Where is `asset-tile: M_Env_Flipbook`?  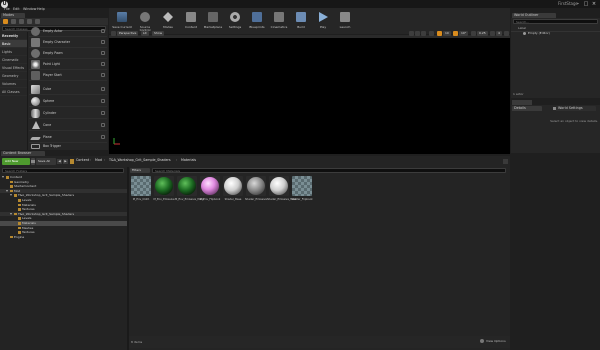
asset-tile: M_Env_Flipbook is located at coordinates (210, 191).